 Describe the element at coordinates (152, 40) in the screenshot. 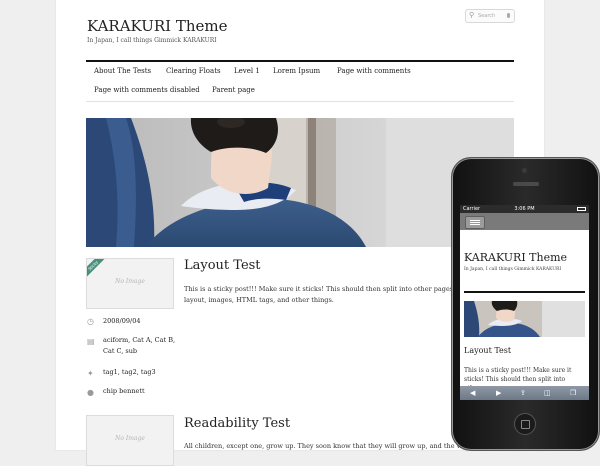

I see `site-description: In Japan, I call things Gimmick KARAKURI` at that location.